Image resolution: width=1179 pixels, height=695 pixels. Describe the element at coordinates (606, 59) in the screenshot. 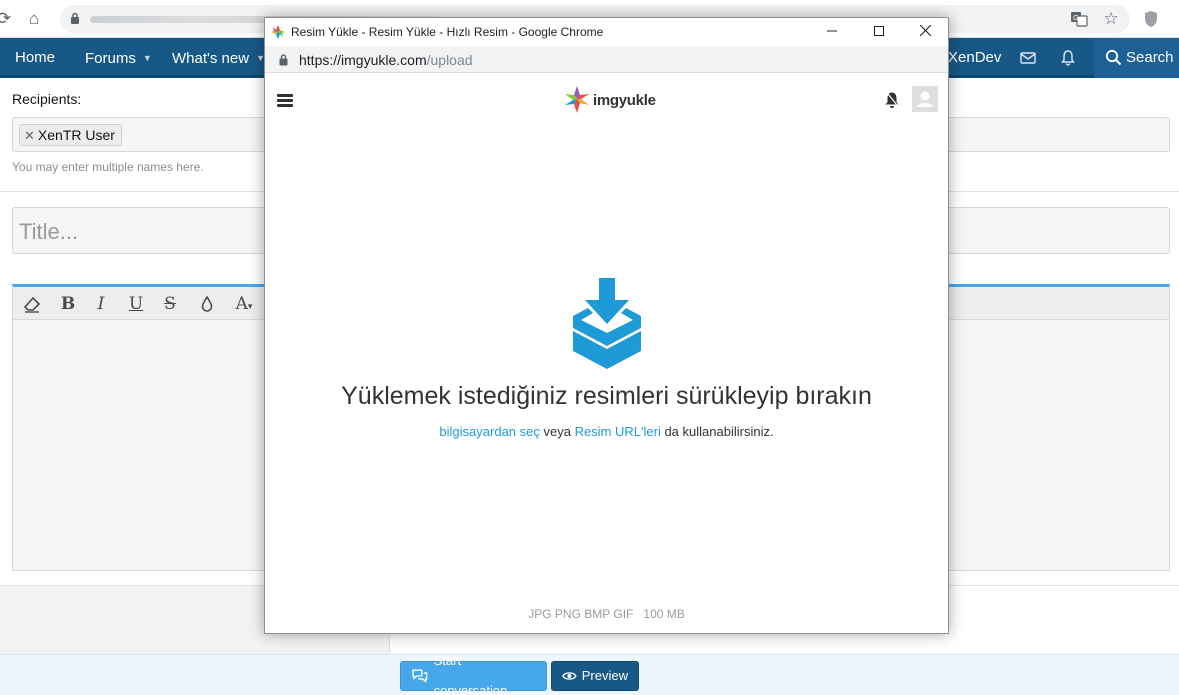

I see `popup-address-bar: https://imgyukle.com/upload` at that location.